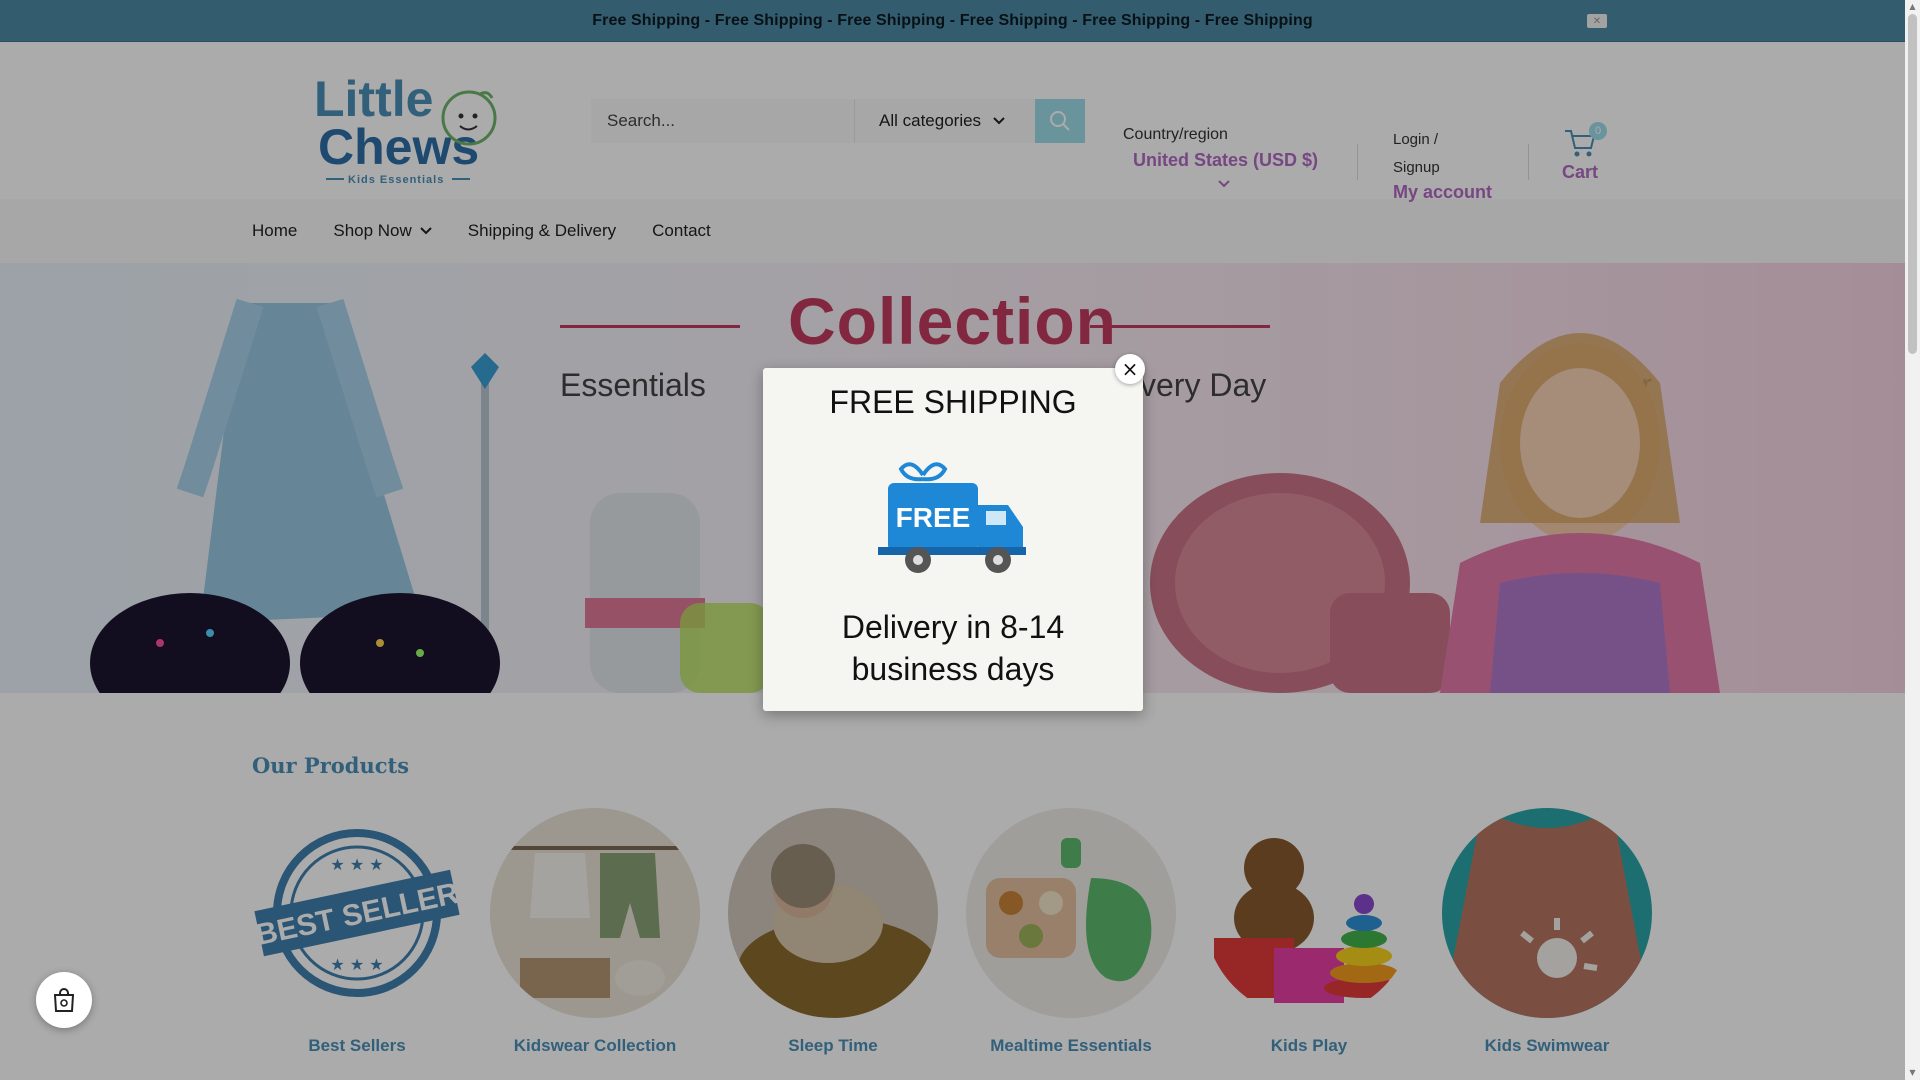  Describe the element at coordinates (953, 648) in the screenshot. I see `modal-body: Delivery in 8-14 business days` at that location.